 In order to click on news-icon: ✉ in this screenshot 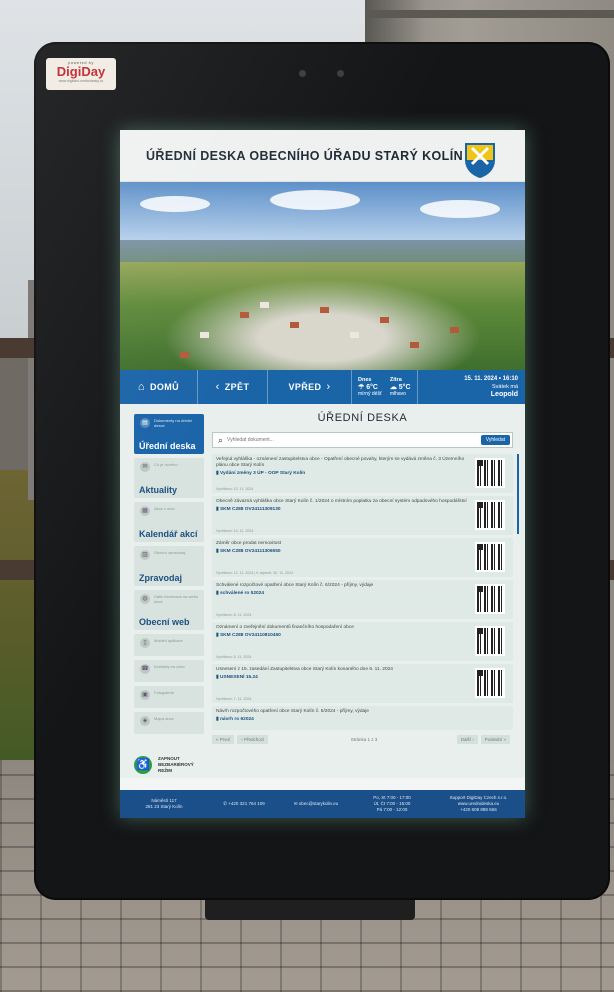, I will do `click(145, 467)`.